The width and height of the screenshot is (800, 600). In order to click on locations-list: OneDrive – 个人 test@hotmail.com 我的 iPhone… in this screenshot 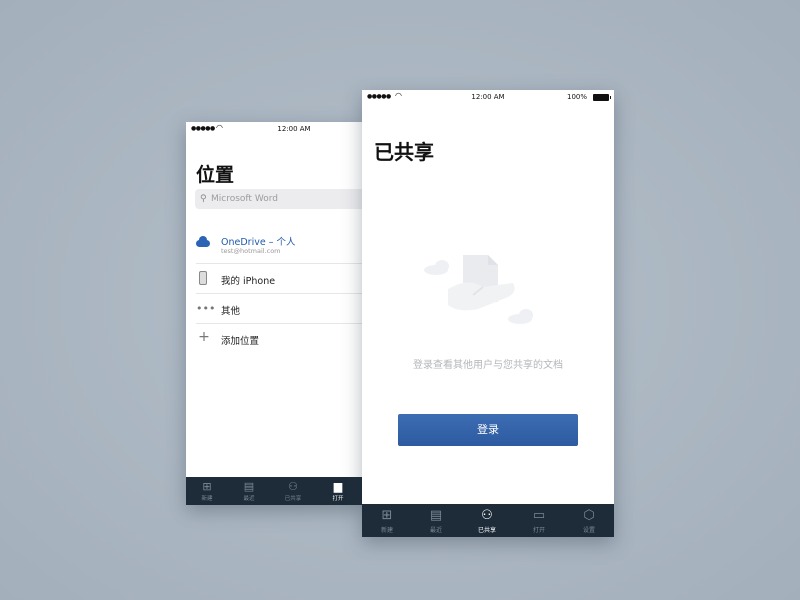, I will do `click(276, 291)`.